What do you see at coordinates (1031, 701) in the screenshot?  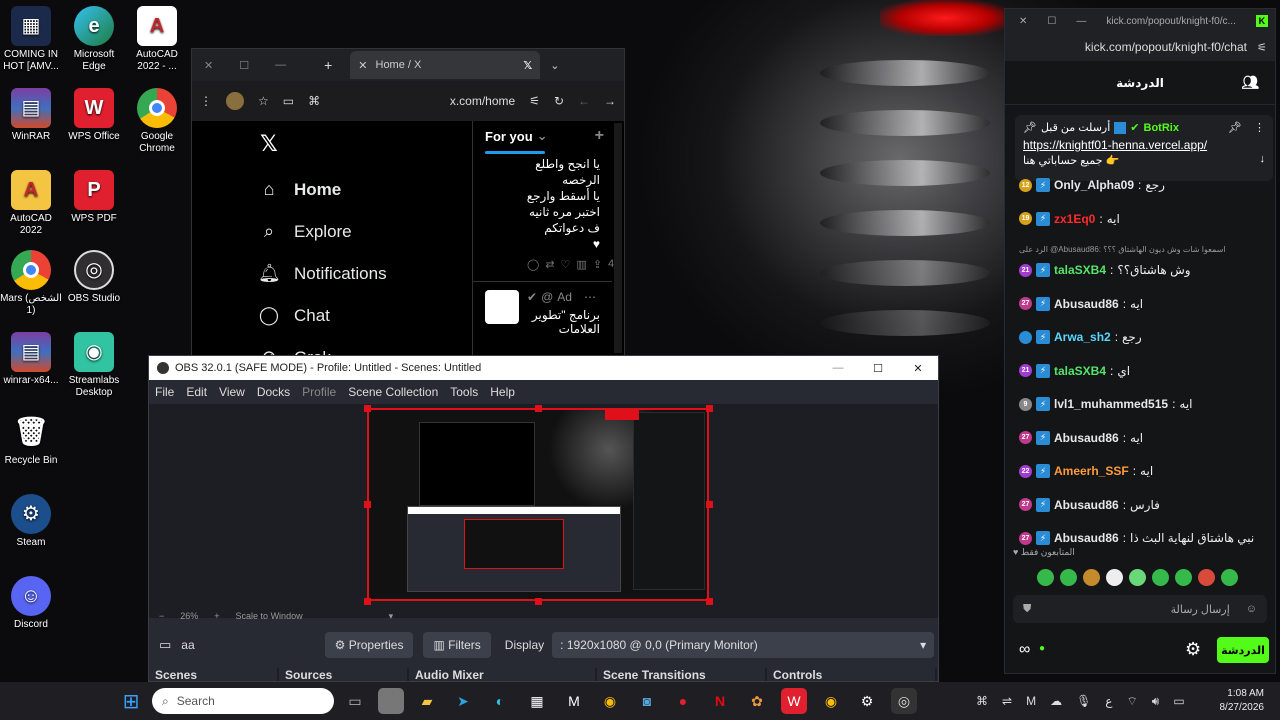 I see `tray-app-icon: M` at bounding box center [1031, 701].